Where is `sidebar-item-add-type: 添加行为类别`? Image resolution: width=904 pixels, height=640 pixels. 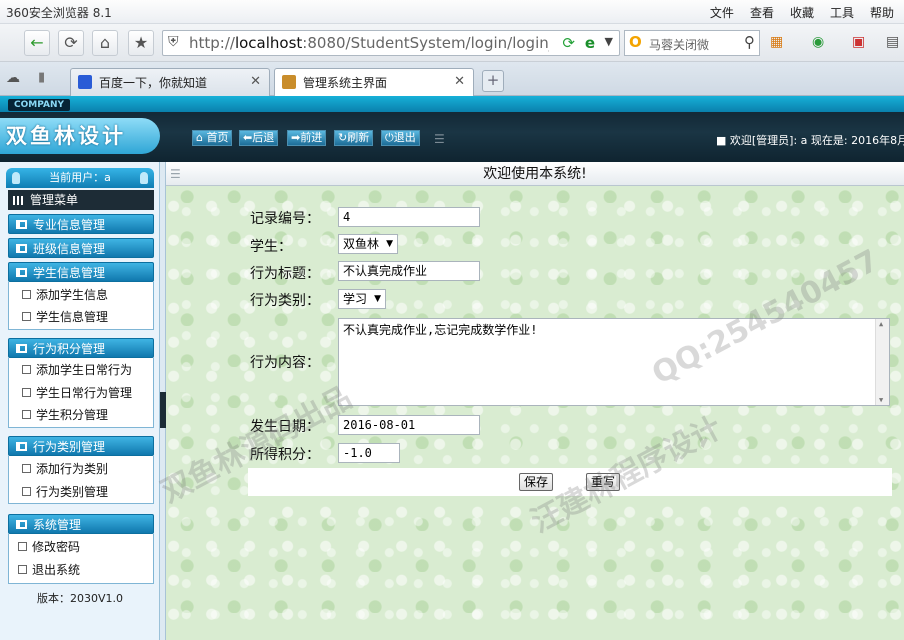 sidebar-item-add-type: 添加行为类别 is located at coordinates (80, 469).